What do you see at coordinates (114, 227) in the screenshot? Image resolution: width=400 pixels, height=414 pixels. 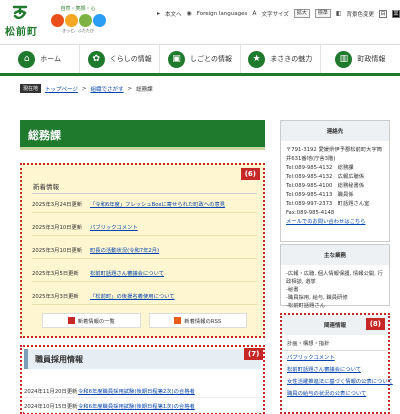 I see `news-link: パブリックコメント` at bounding box center [114, 227].